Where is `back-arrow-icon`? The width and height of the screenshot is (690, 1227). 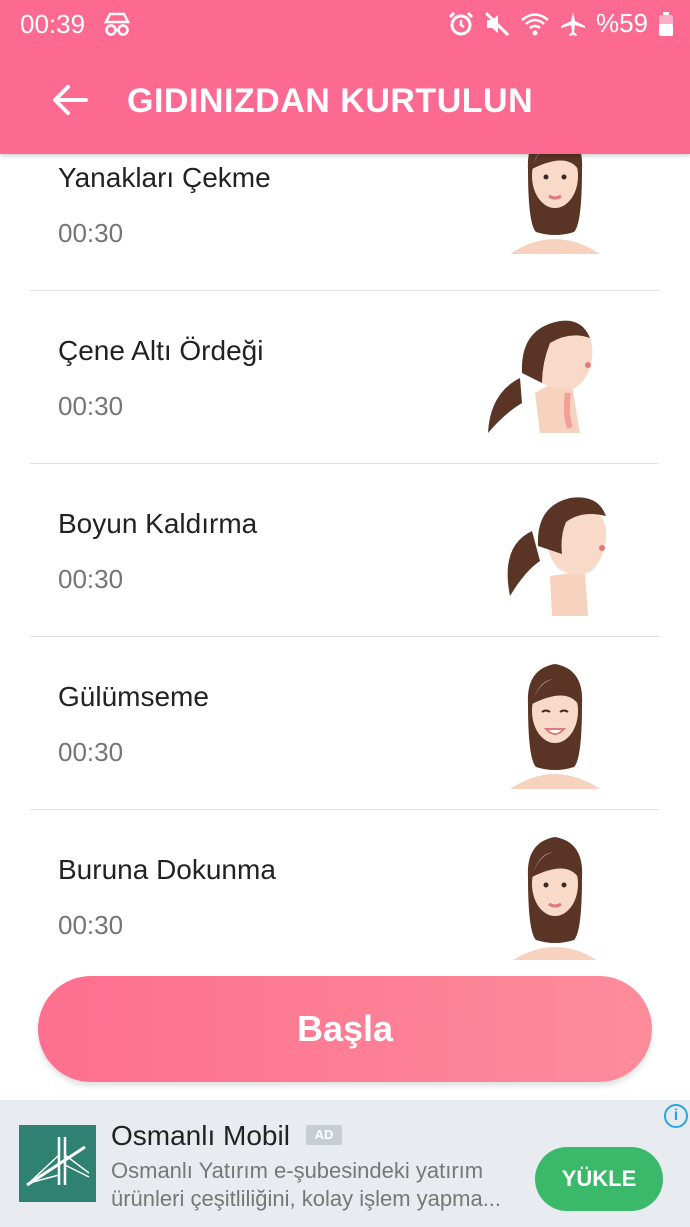
back-arrow-icon is located at coordinates (70, 100).